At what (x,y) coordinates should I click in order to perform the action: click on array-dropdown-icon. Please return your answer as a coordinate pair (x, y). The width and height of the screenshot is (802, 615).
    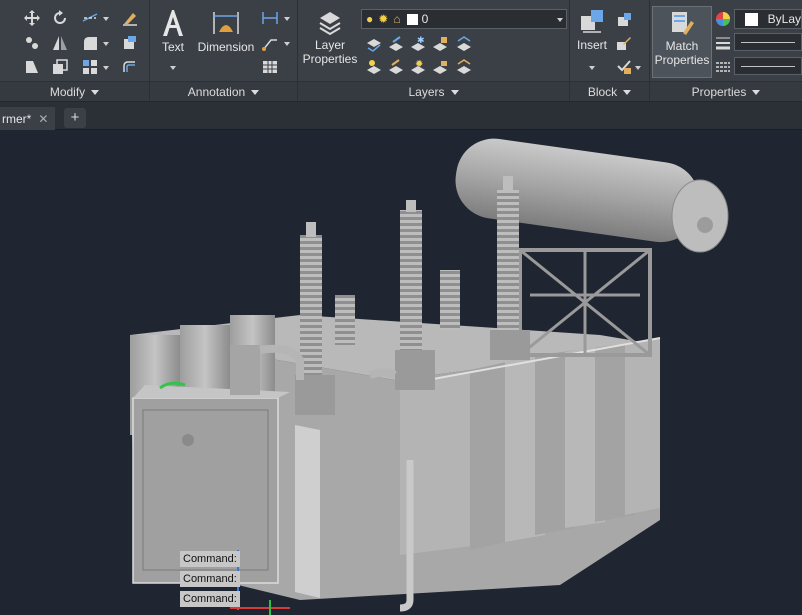
    Looking at the image, I should click on (106, 68).